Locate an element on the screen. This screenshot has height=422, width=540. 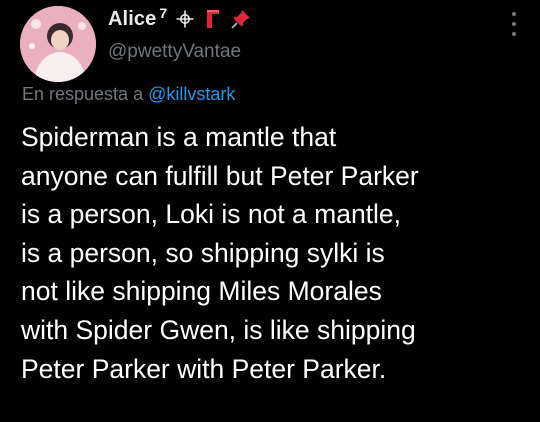
author-name-superscript: 7 is located at coordinates (163, 13).